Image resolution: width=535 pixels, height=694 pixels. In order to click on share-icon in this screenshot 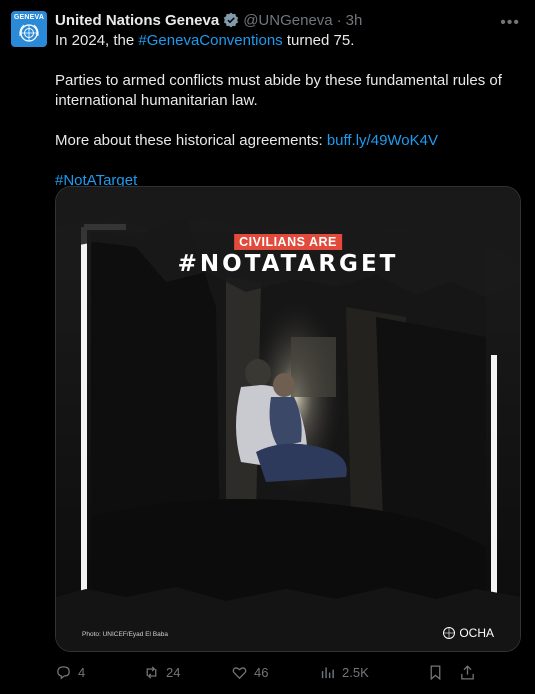, I will do `click(467, 672)`.